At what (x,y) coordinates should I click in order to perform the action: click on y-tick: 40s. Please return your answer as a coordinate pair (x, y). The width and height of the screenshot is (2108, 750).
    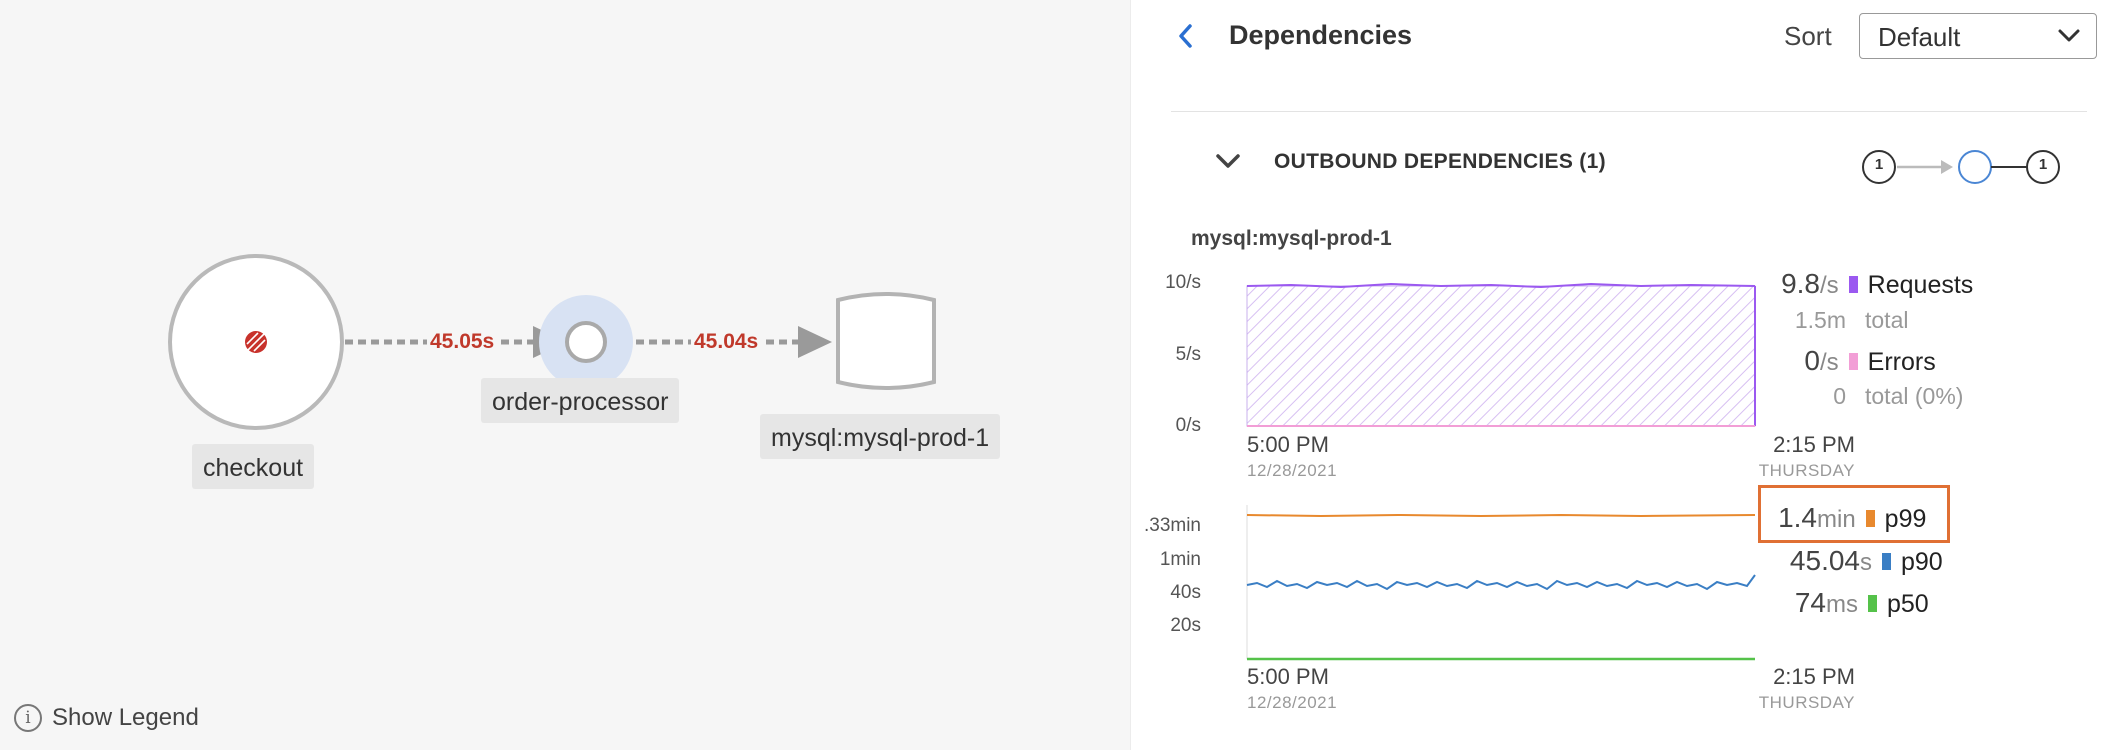
    Looking at the image, I should click on (1185, 592).